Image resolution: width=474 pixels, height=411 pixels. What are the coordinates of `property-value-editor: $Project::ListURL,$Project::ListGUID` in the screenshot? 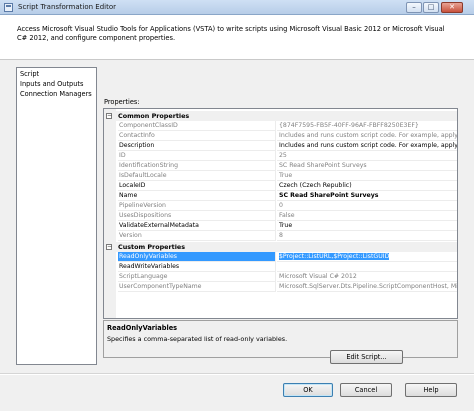 It's located at (367, 257).